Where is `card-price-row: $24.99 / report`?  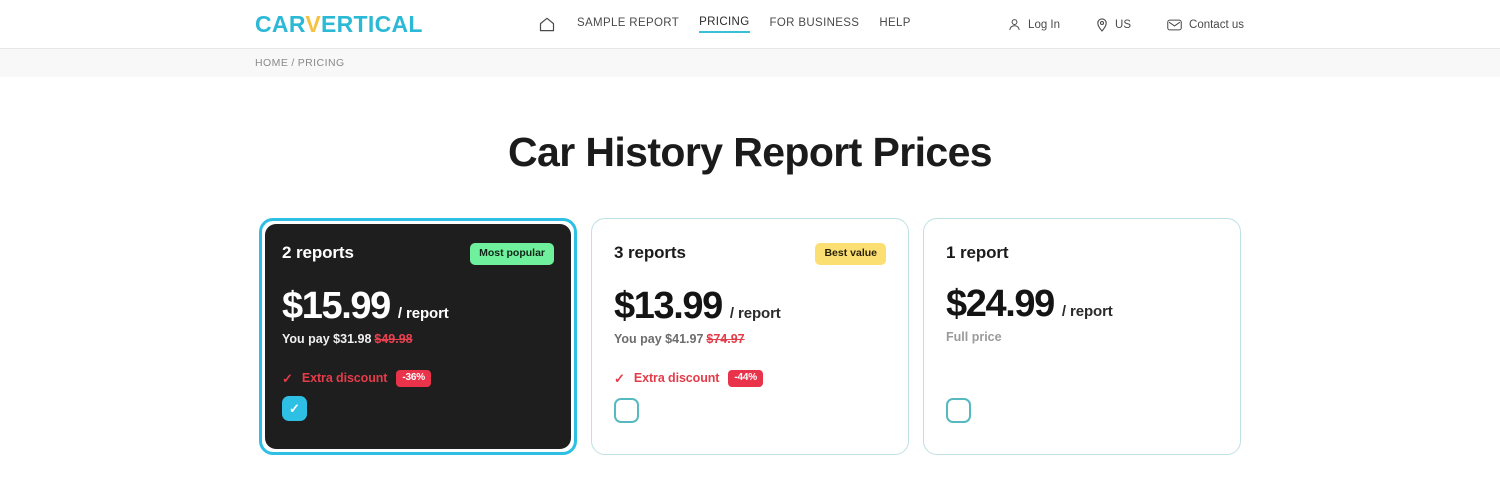 card-price-row: $24.99 / report is located at coordinates (1082, 304).